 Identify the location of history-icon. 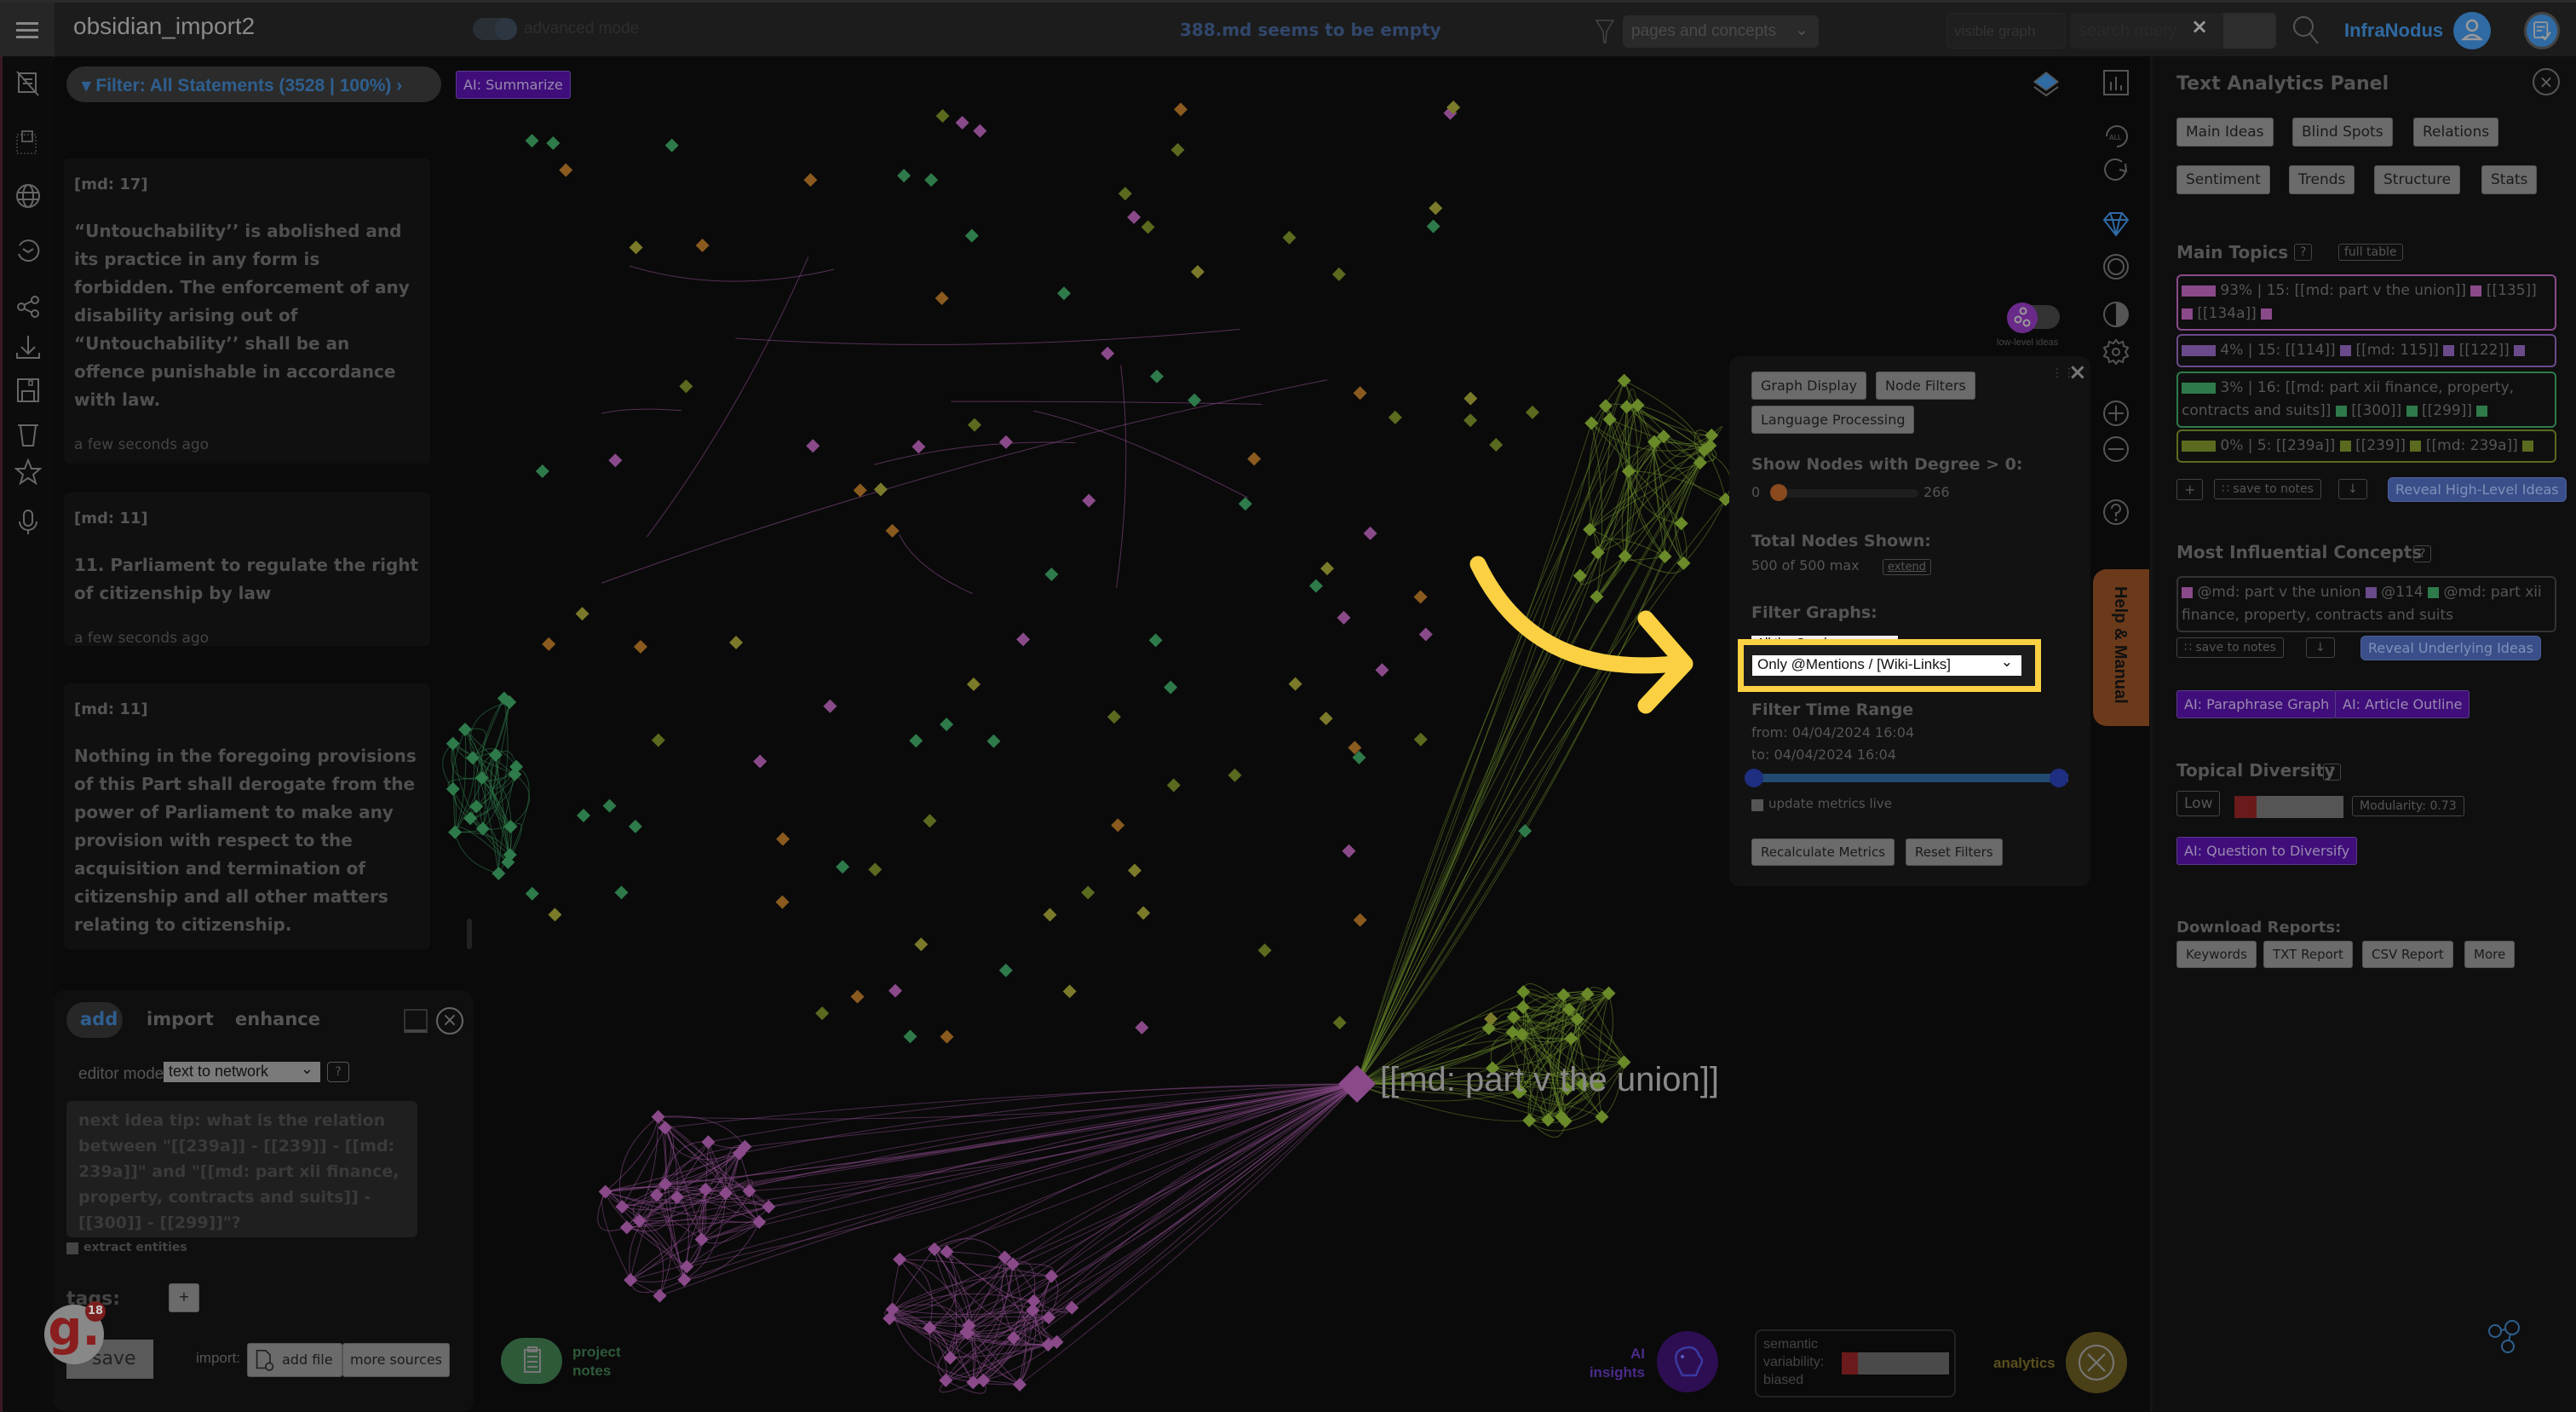
(28, 251).